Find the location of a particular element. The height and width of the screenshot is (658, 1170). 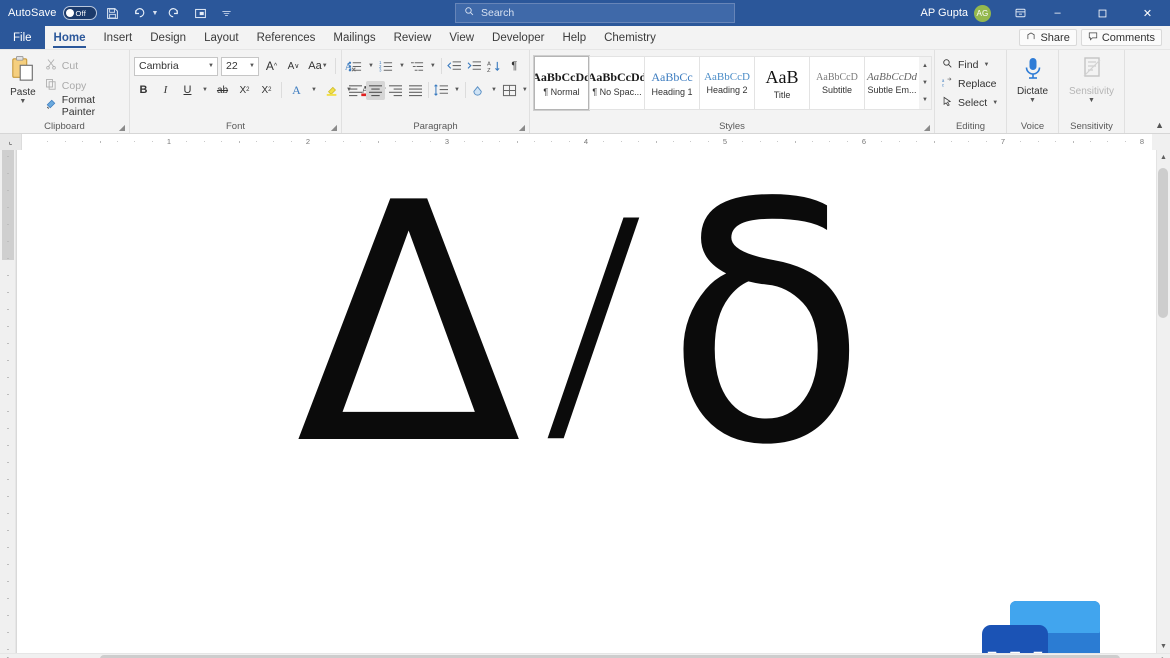

vertical-scroll-thumb is located at coordinates (1163, 243).